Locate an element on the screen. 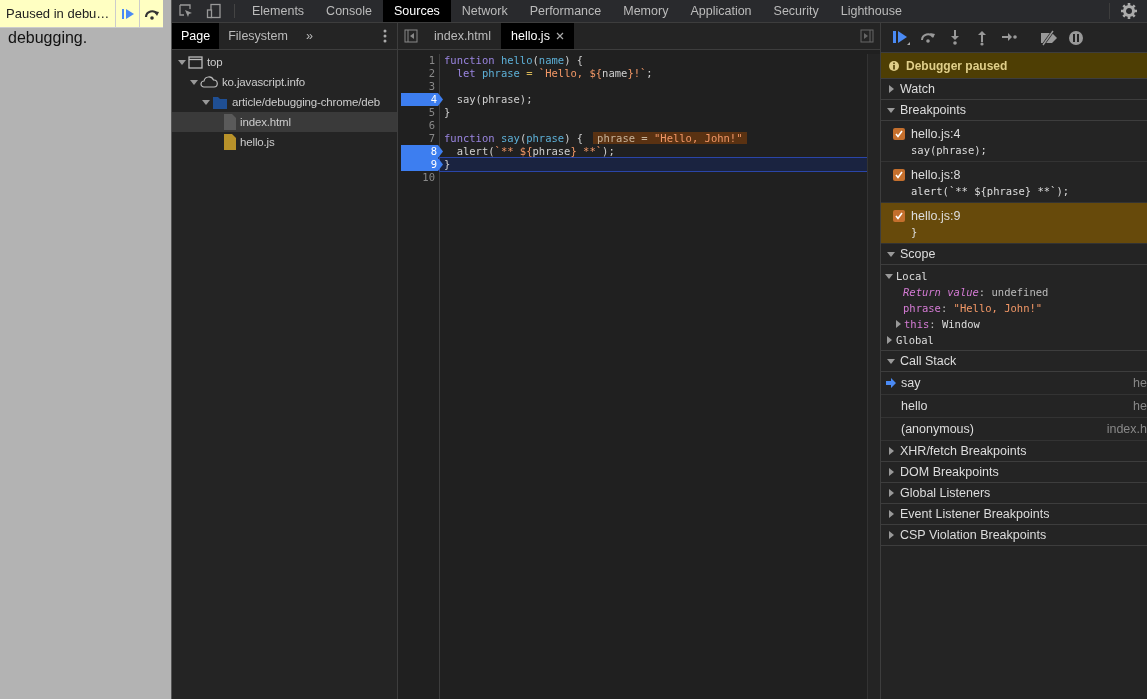  settings-icon is located at coordinates (1128, 11).